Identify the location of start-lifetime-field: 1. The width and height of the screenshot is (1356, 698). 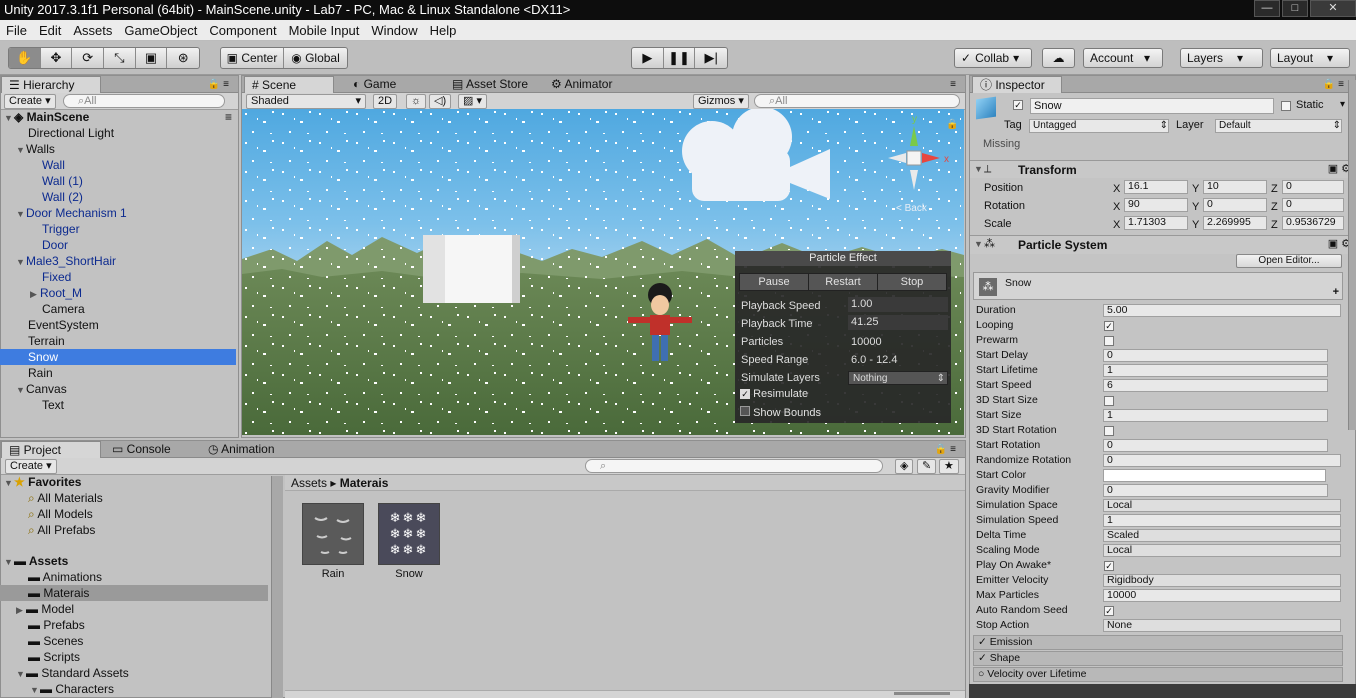
(1215, 370).